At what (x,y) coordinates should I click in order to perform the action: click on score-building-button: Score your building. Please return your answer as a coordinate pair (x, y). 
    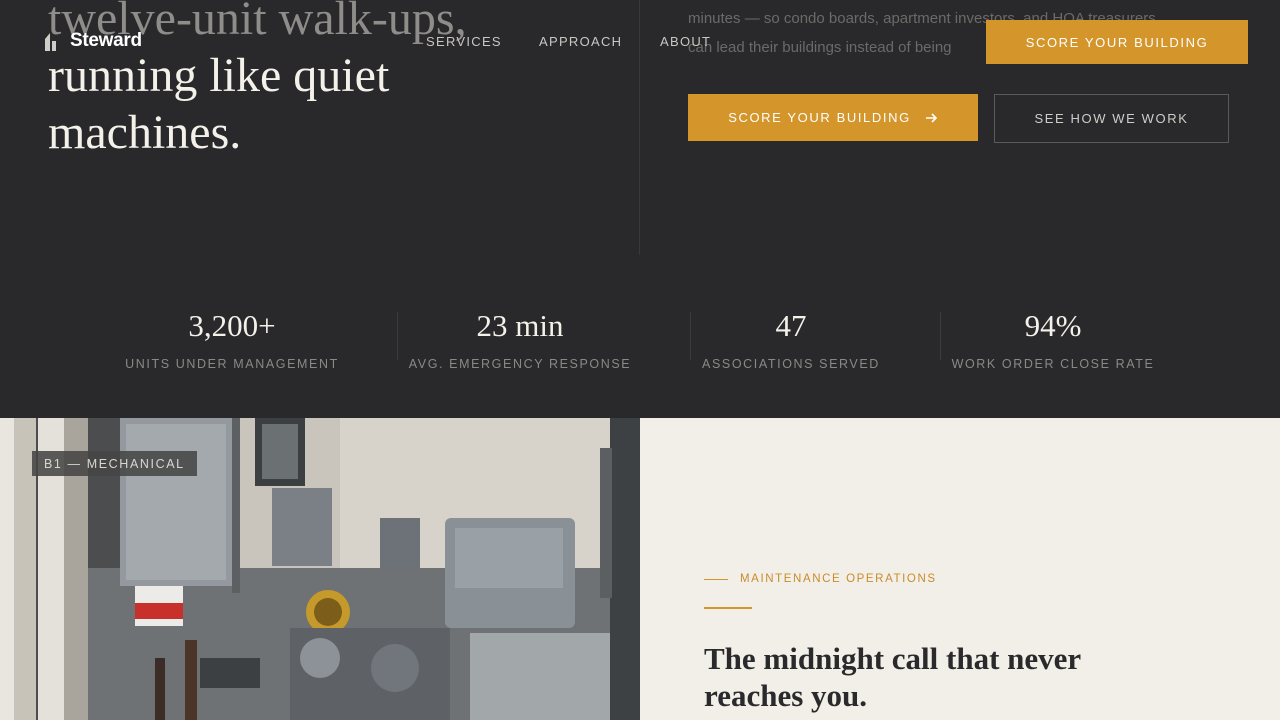
    Looking at the image, I should click on (833, 117).